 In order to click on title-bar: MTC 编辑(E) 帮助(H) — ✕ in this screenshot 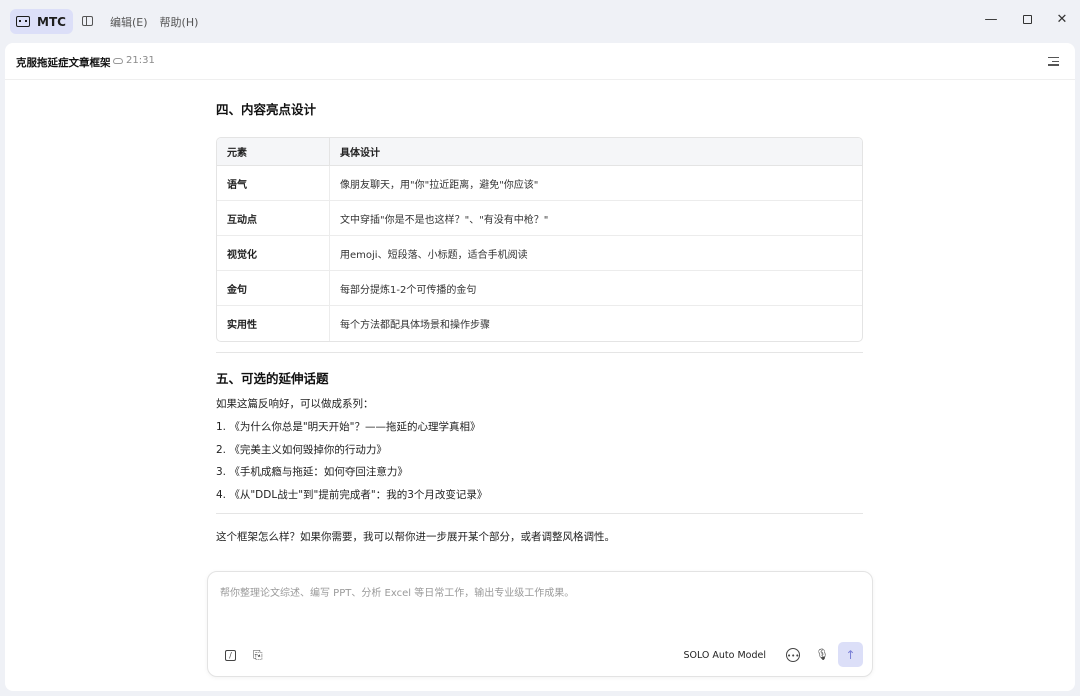, I will do `click(540, 21)`.